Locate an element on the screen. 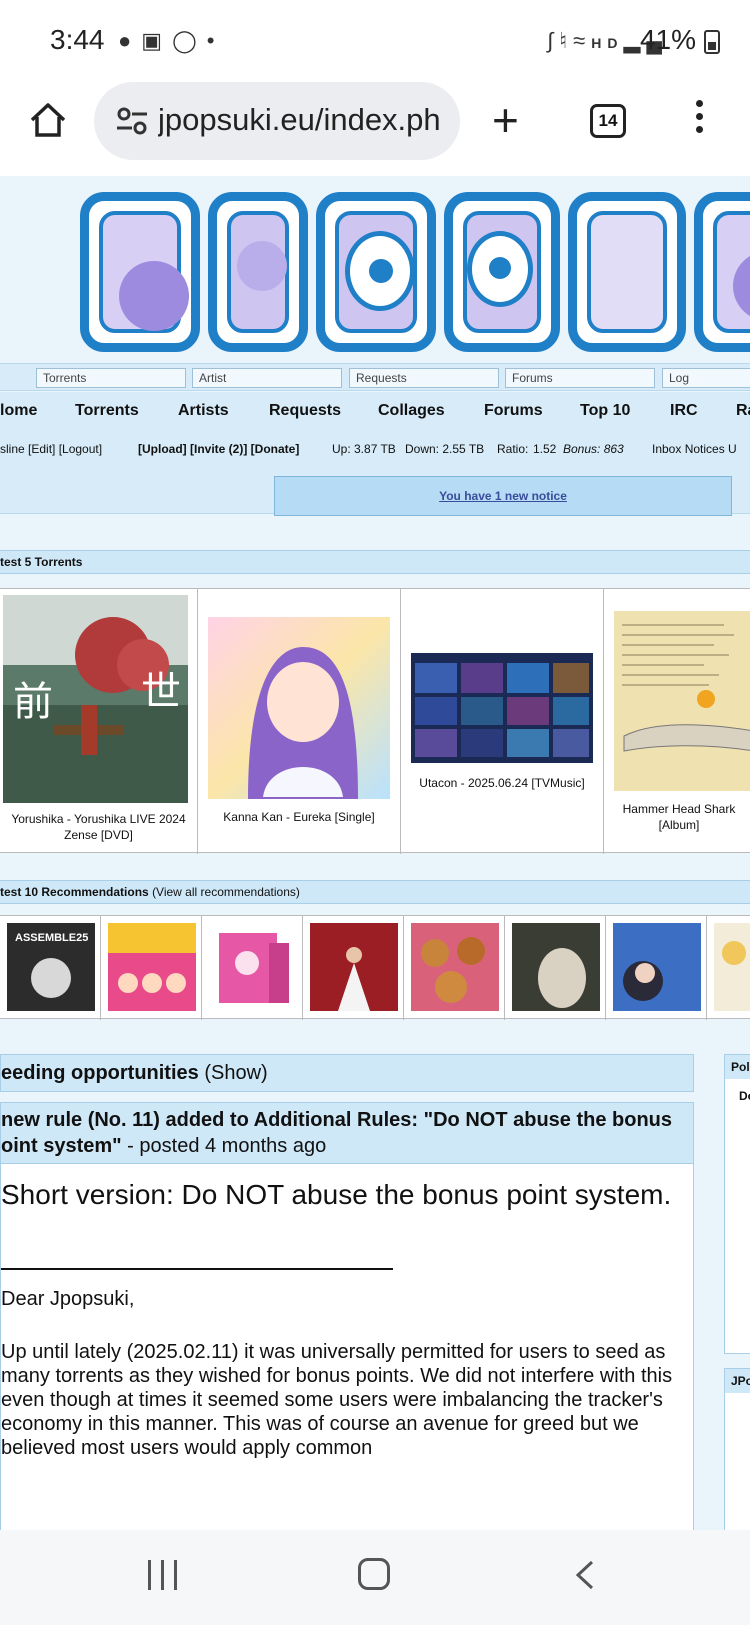 The height and width of the screenshot is (1625, 750). view-all-recommendations-link: (View all recommendations) is located at coordinates (226, 892).